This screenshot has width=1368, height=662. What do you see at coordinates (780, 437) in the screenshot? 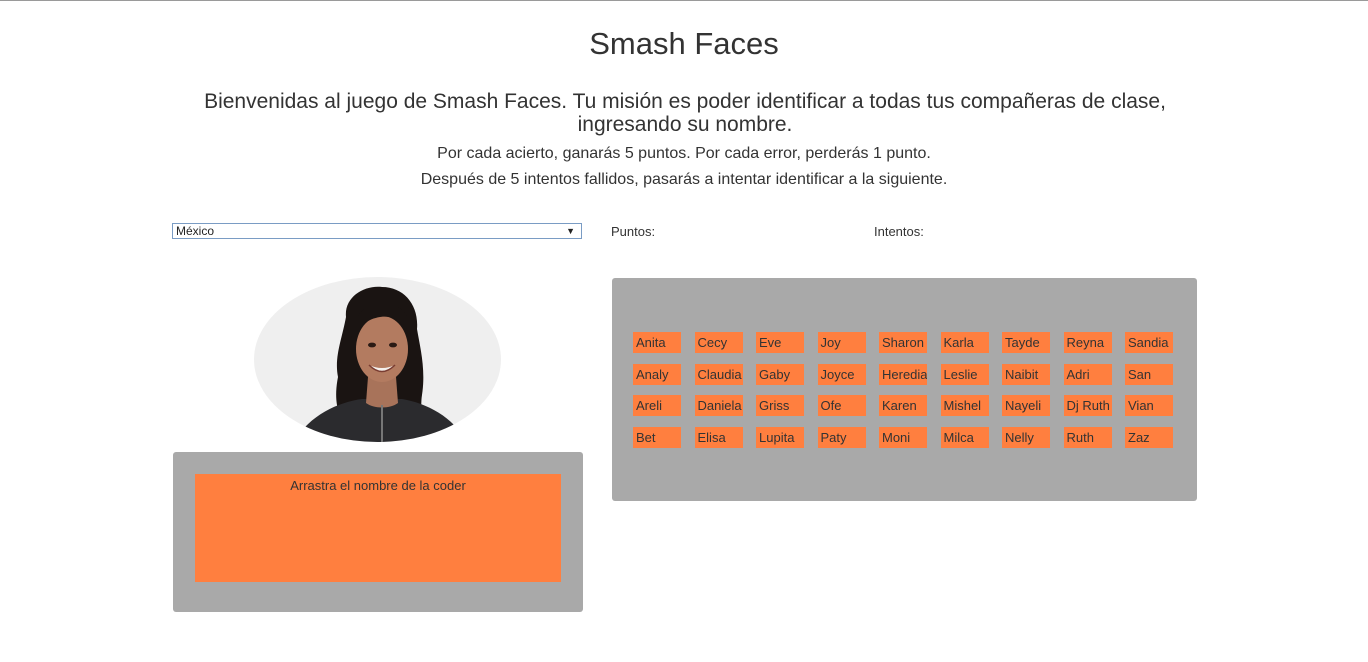
I see `name-chip: Lupita` at bounding box center [780, 437].